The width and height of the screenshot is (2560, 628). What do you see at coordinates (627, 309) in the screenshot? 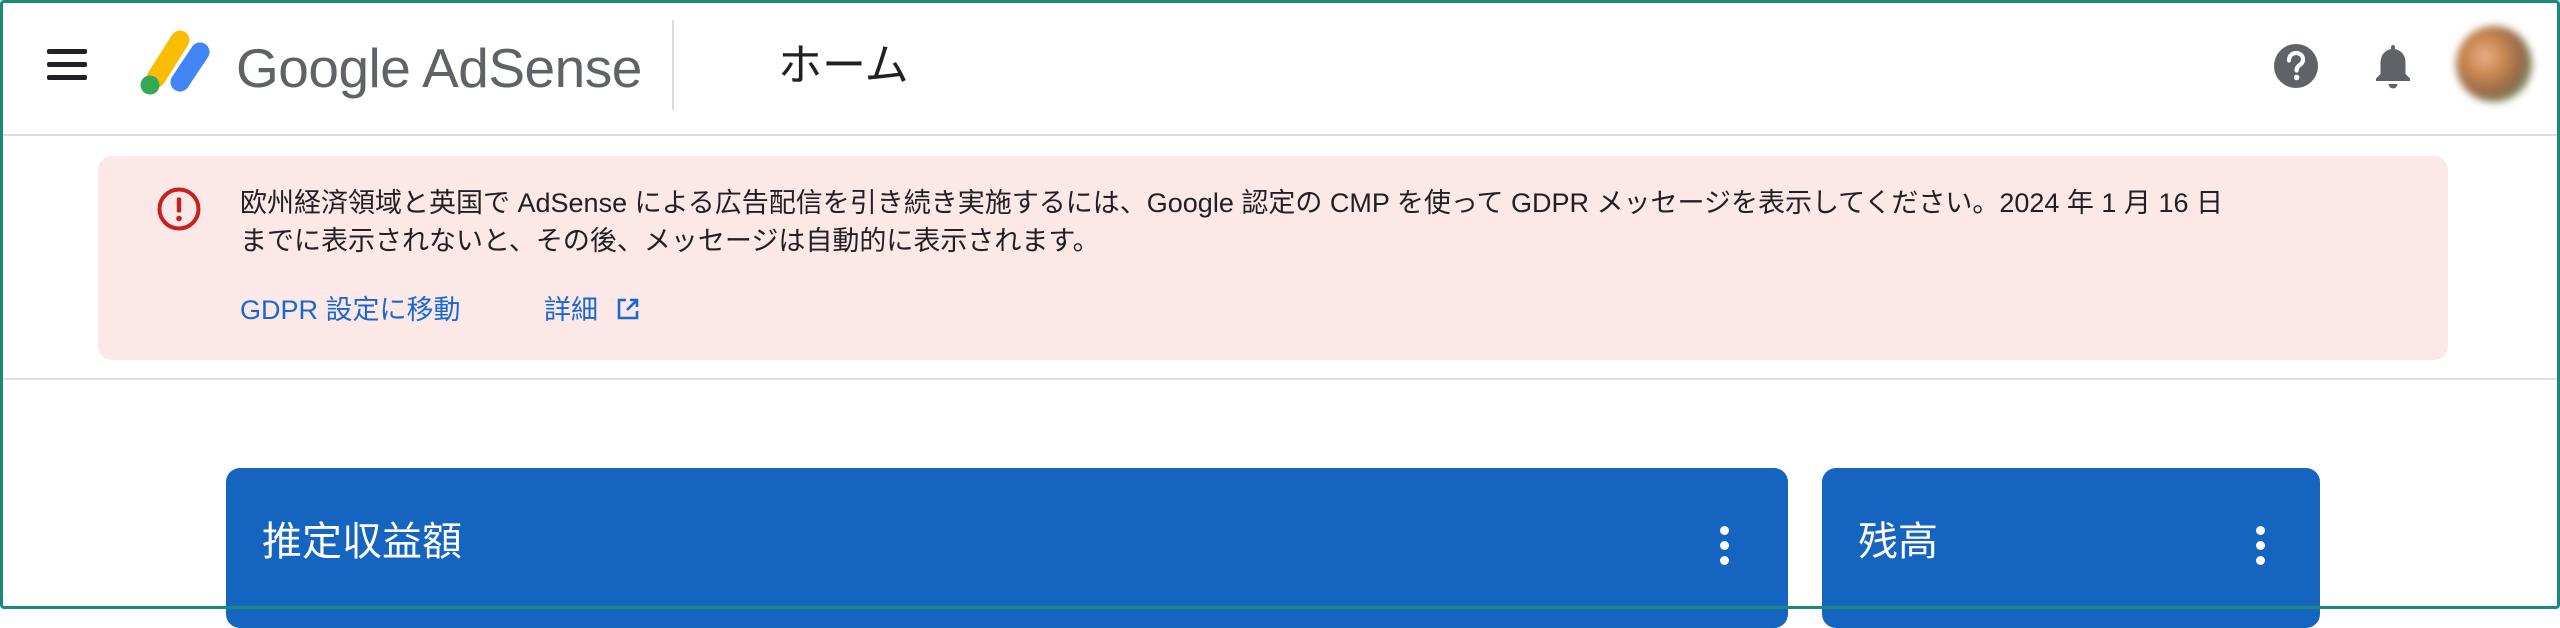
I see `open-in-new-icon` at bounding box center [627, 309].